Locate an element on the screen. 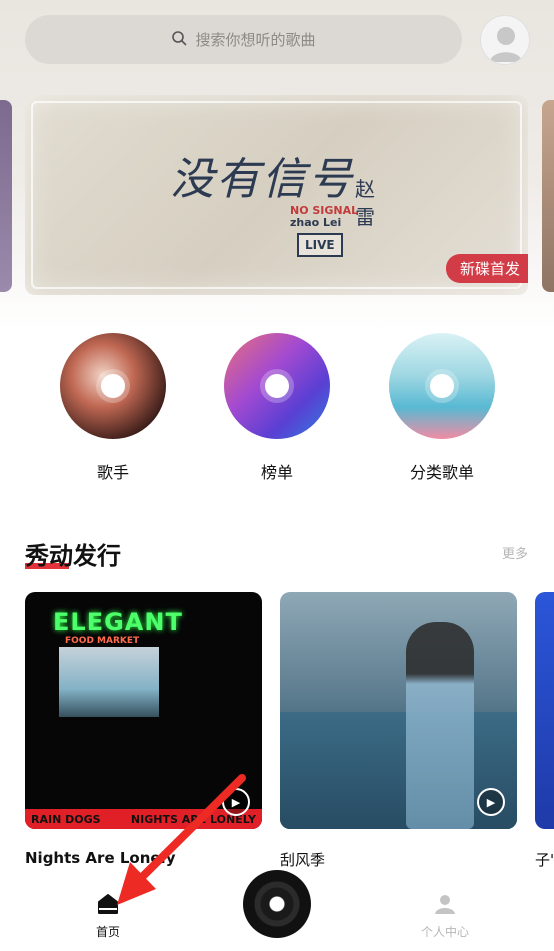  banner-subtitle: NO SIGNAL zhao Lei is located at coordinates (324, 217).